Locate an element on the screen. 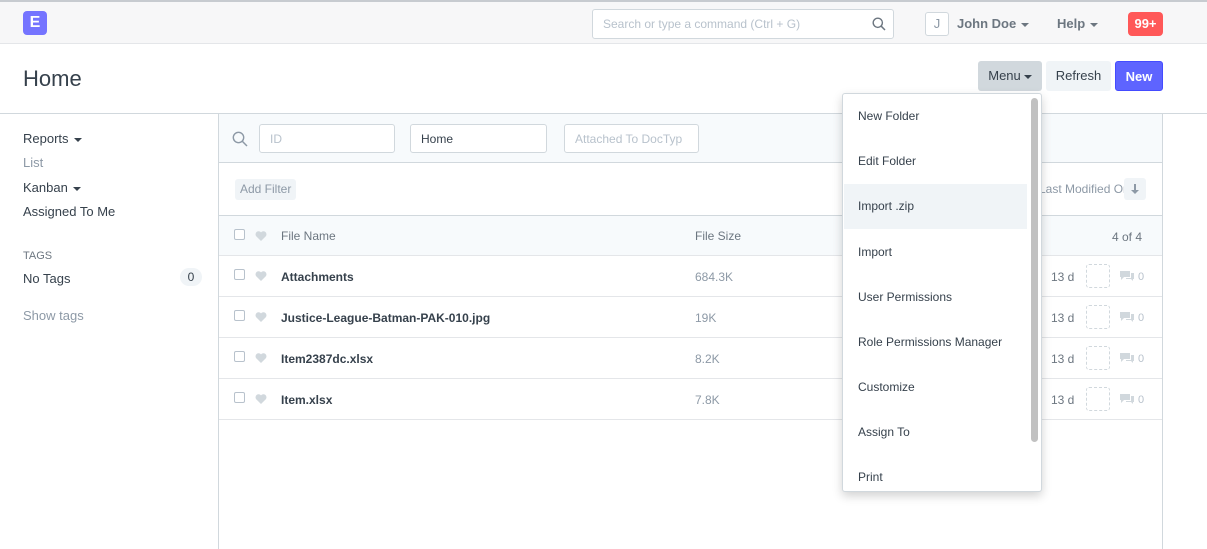 The width and height of the screenshot is (1207, 549). menu-button: Menu is located at coordinates (1010, 76).